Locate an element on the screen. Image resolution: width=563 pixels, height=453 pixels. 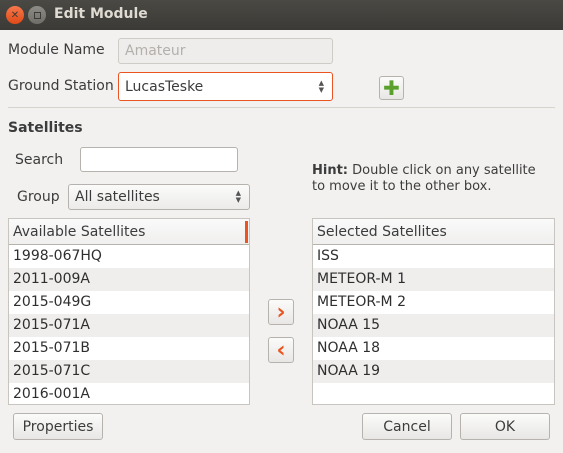
available-header: Available Satellites is located at coordinates (129, 232).